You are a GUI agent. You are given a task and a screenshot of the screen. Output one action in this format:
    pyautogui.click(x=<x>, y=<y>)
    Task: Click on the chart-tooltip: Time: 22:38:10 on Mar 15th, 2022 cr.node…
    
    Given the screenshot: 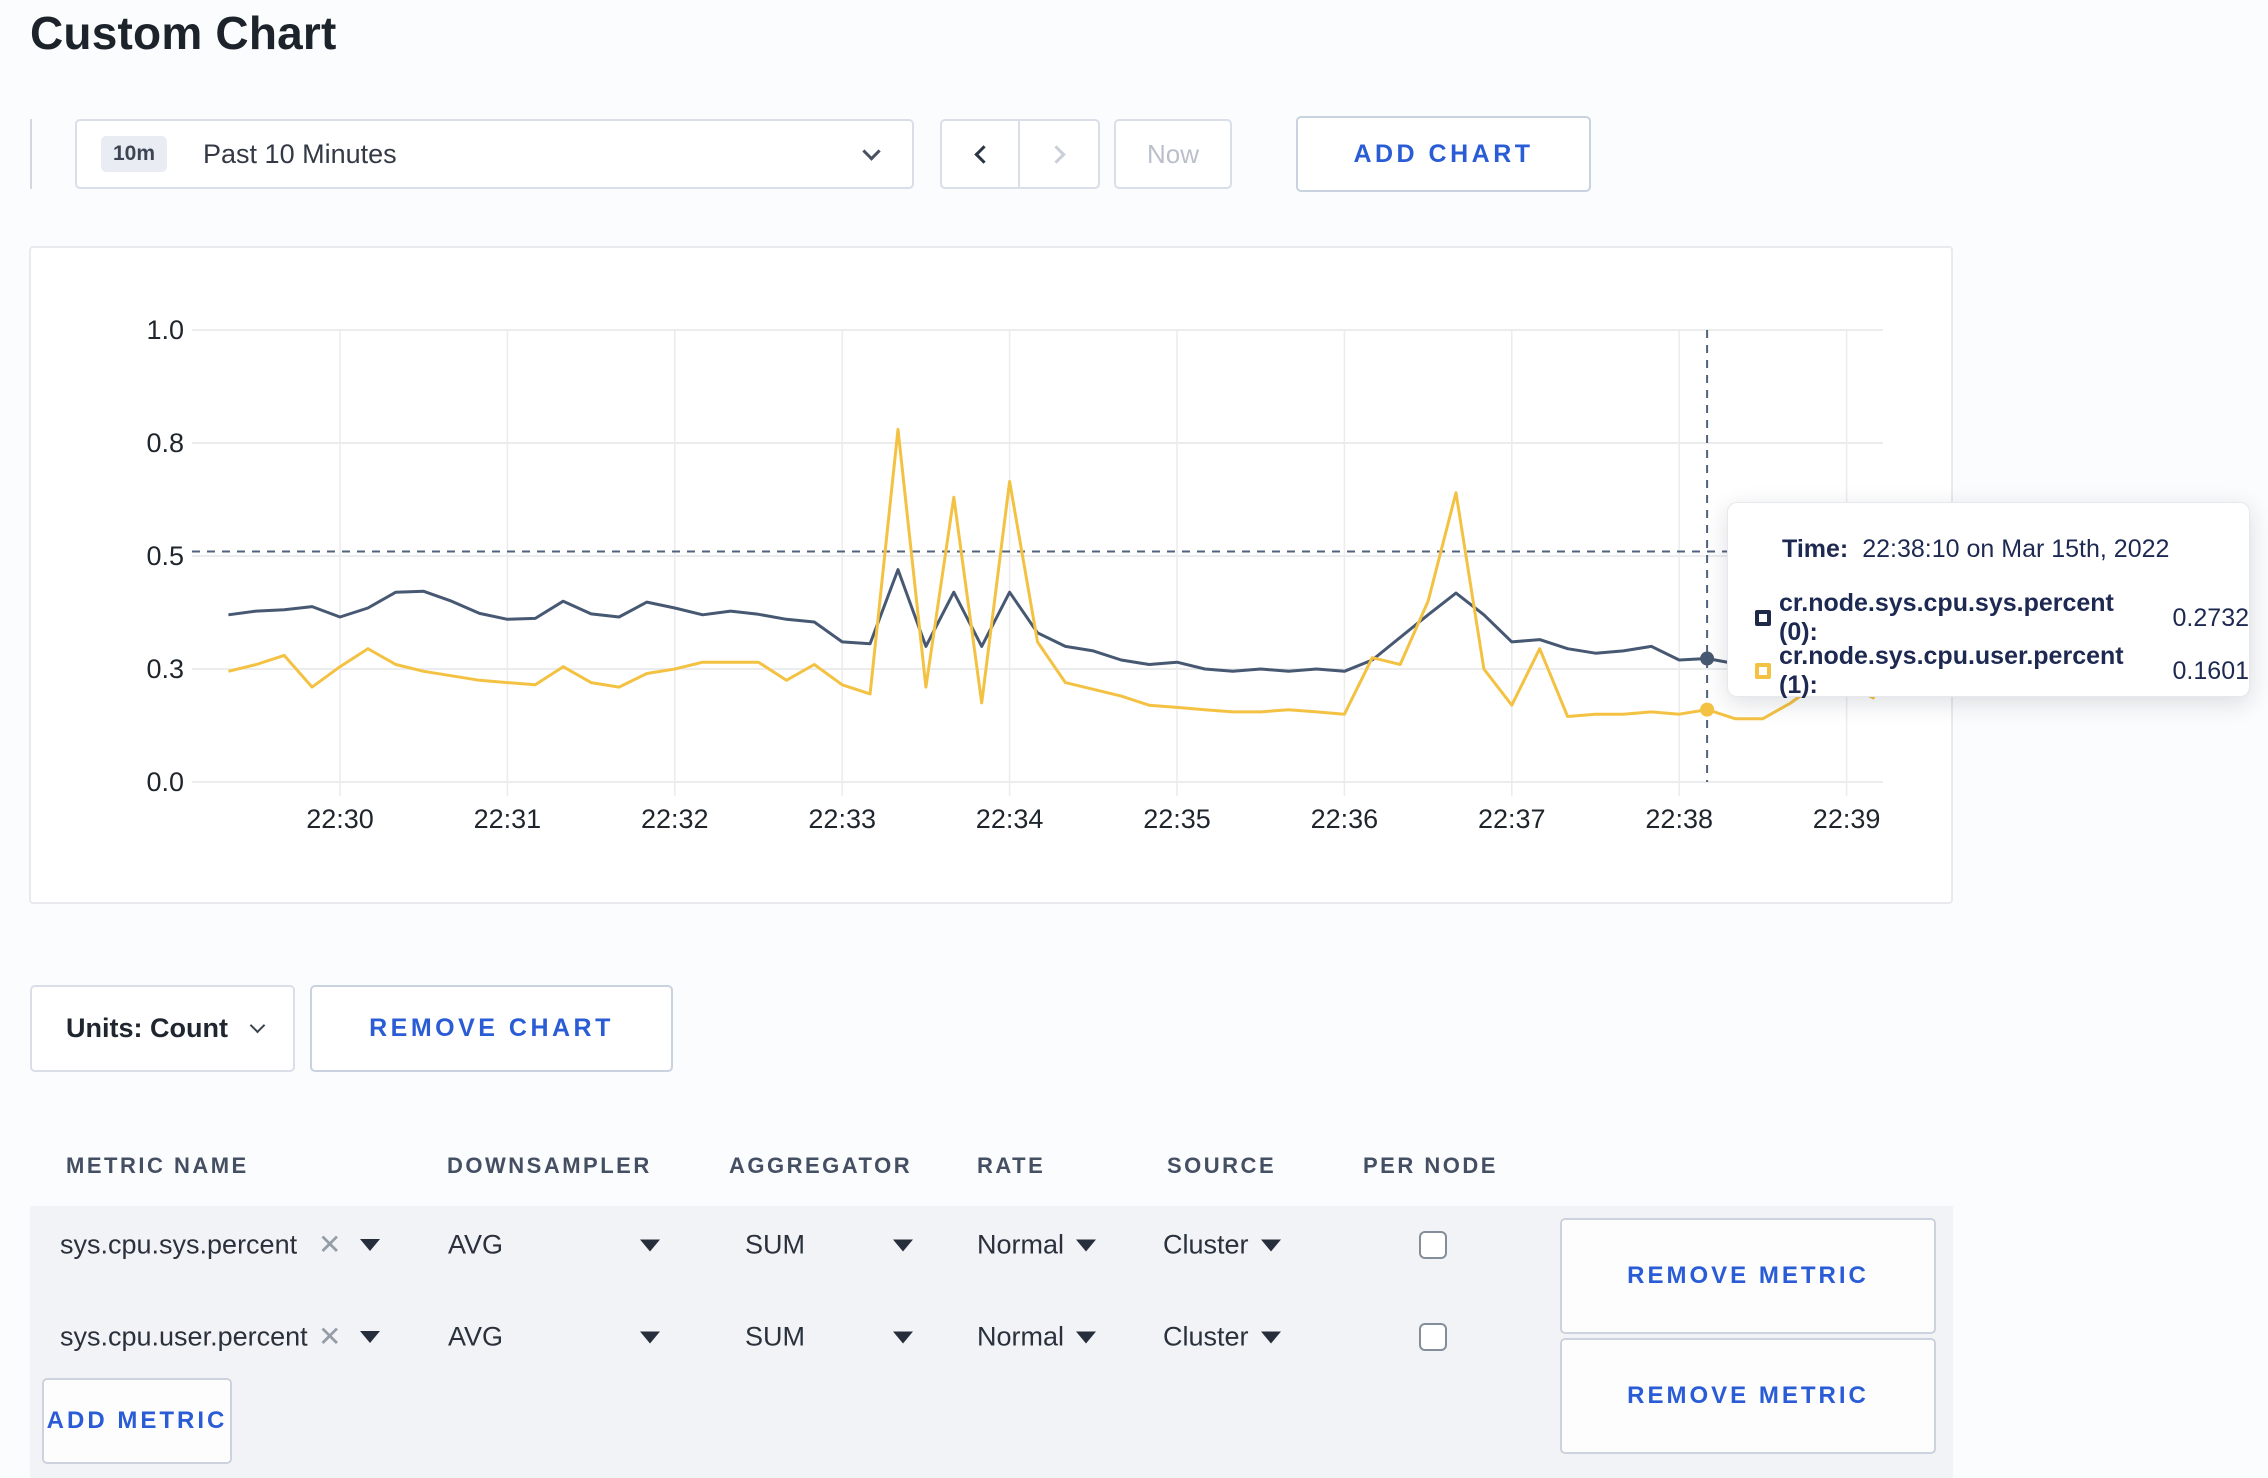 What is the action you would take?
    pyautogui.click(x=1988, y=601)
    